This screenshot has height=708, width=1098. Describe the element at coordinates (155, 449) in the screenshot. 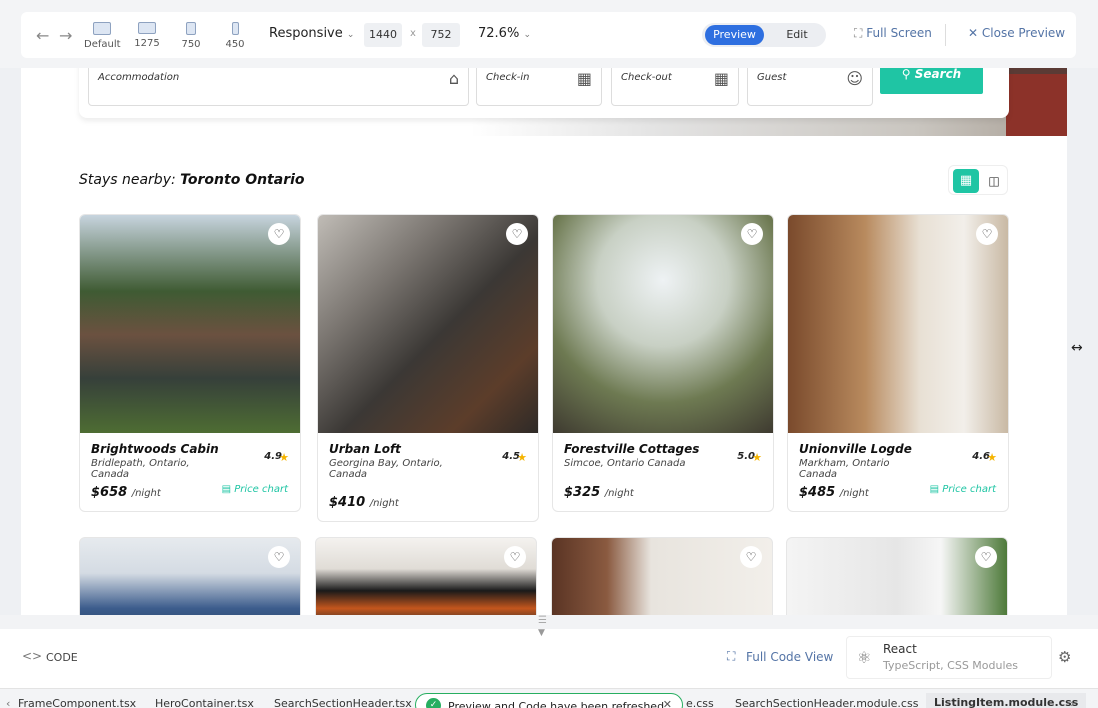

I see `listing-title: Brightwoods Cabin` at that location.